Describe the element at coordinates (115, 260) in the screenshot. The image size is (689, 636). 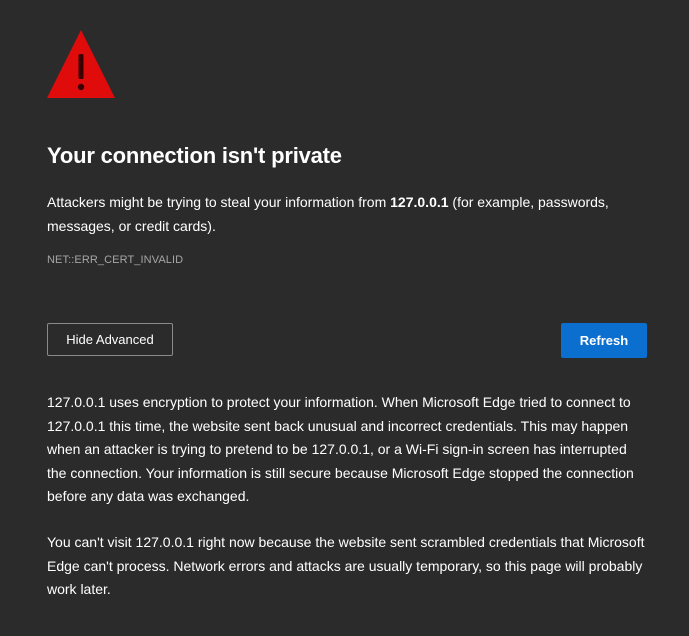
I see `error-code: NET::ERR_CERT_INVALID` at that location.